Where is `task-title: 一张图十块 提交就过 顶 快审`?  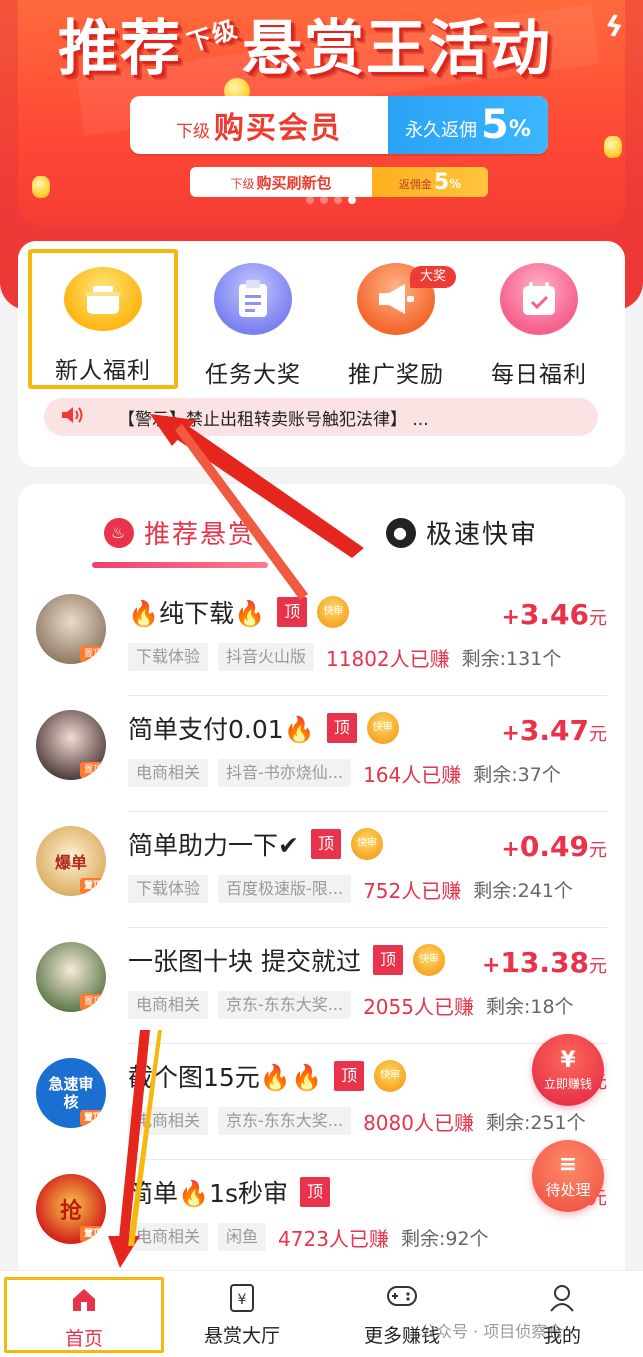
task-title: 一张图十块 提交就过 顶 快审 is located at coordinates (286, 960).